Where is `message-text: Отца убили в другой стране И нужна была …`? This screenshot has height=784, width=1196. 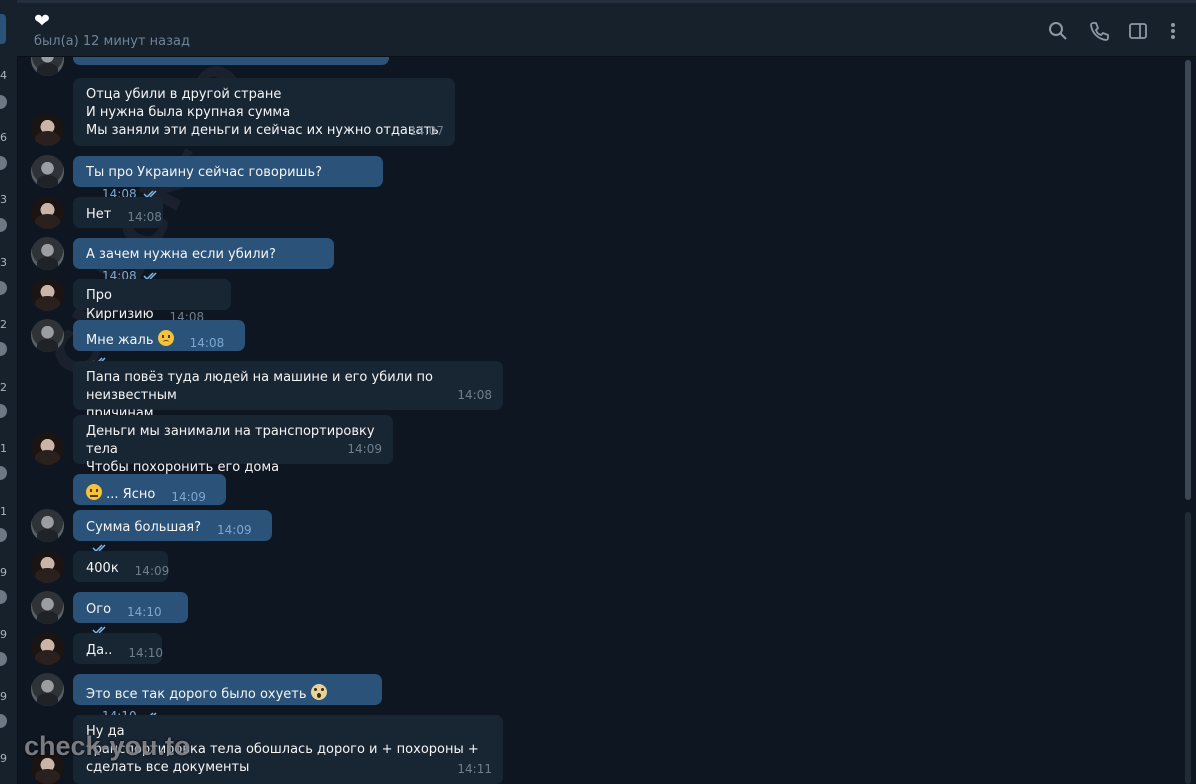
message-text: Отца убили в другой стране И нужна была … is located at coordinates (262, 112).